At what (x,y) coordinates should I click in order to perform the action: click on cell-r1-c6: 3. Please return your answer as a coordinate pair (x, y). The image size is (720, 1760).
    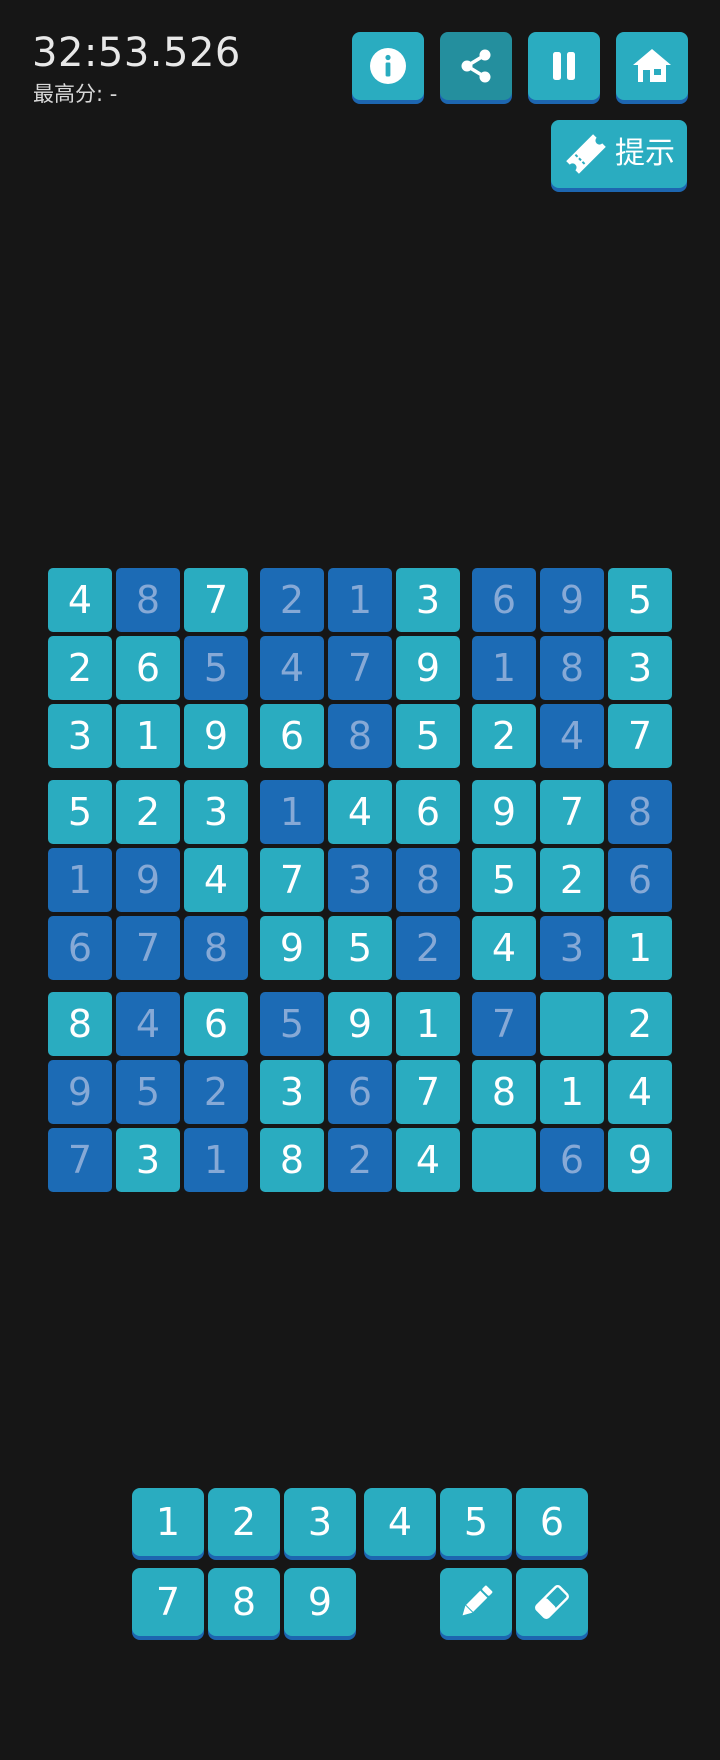
    Looking at the image, I should click on (428, 600).